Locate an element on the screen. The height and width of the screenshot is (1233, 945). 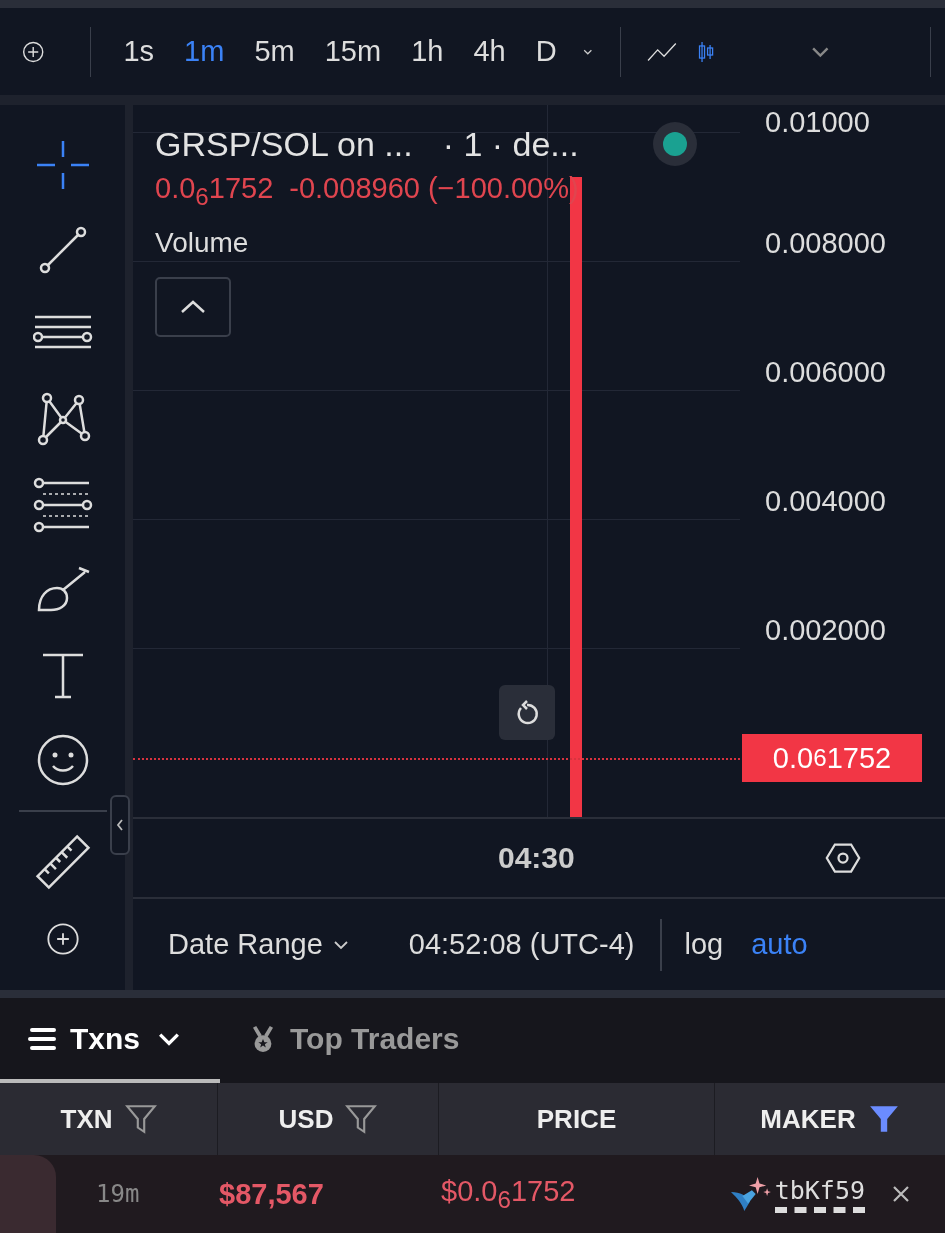
price-cell-text: $0.0$_{6}$1752 is located at coordinates (508, 1194).